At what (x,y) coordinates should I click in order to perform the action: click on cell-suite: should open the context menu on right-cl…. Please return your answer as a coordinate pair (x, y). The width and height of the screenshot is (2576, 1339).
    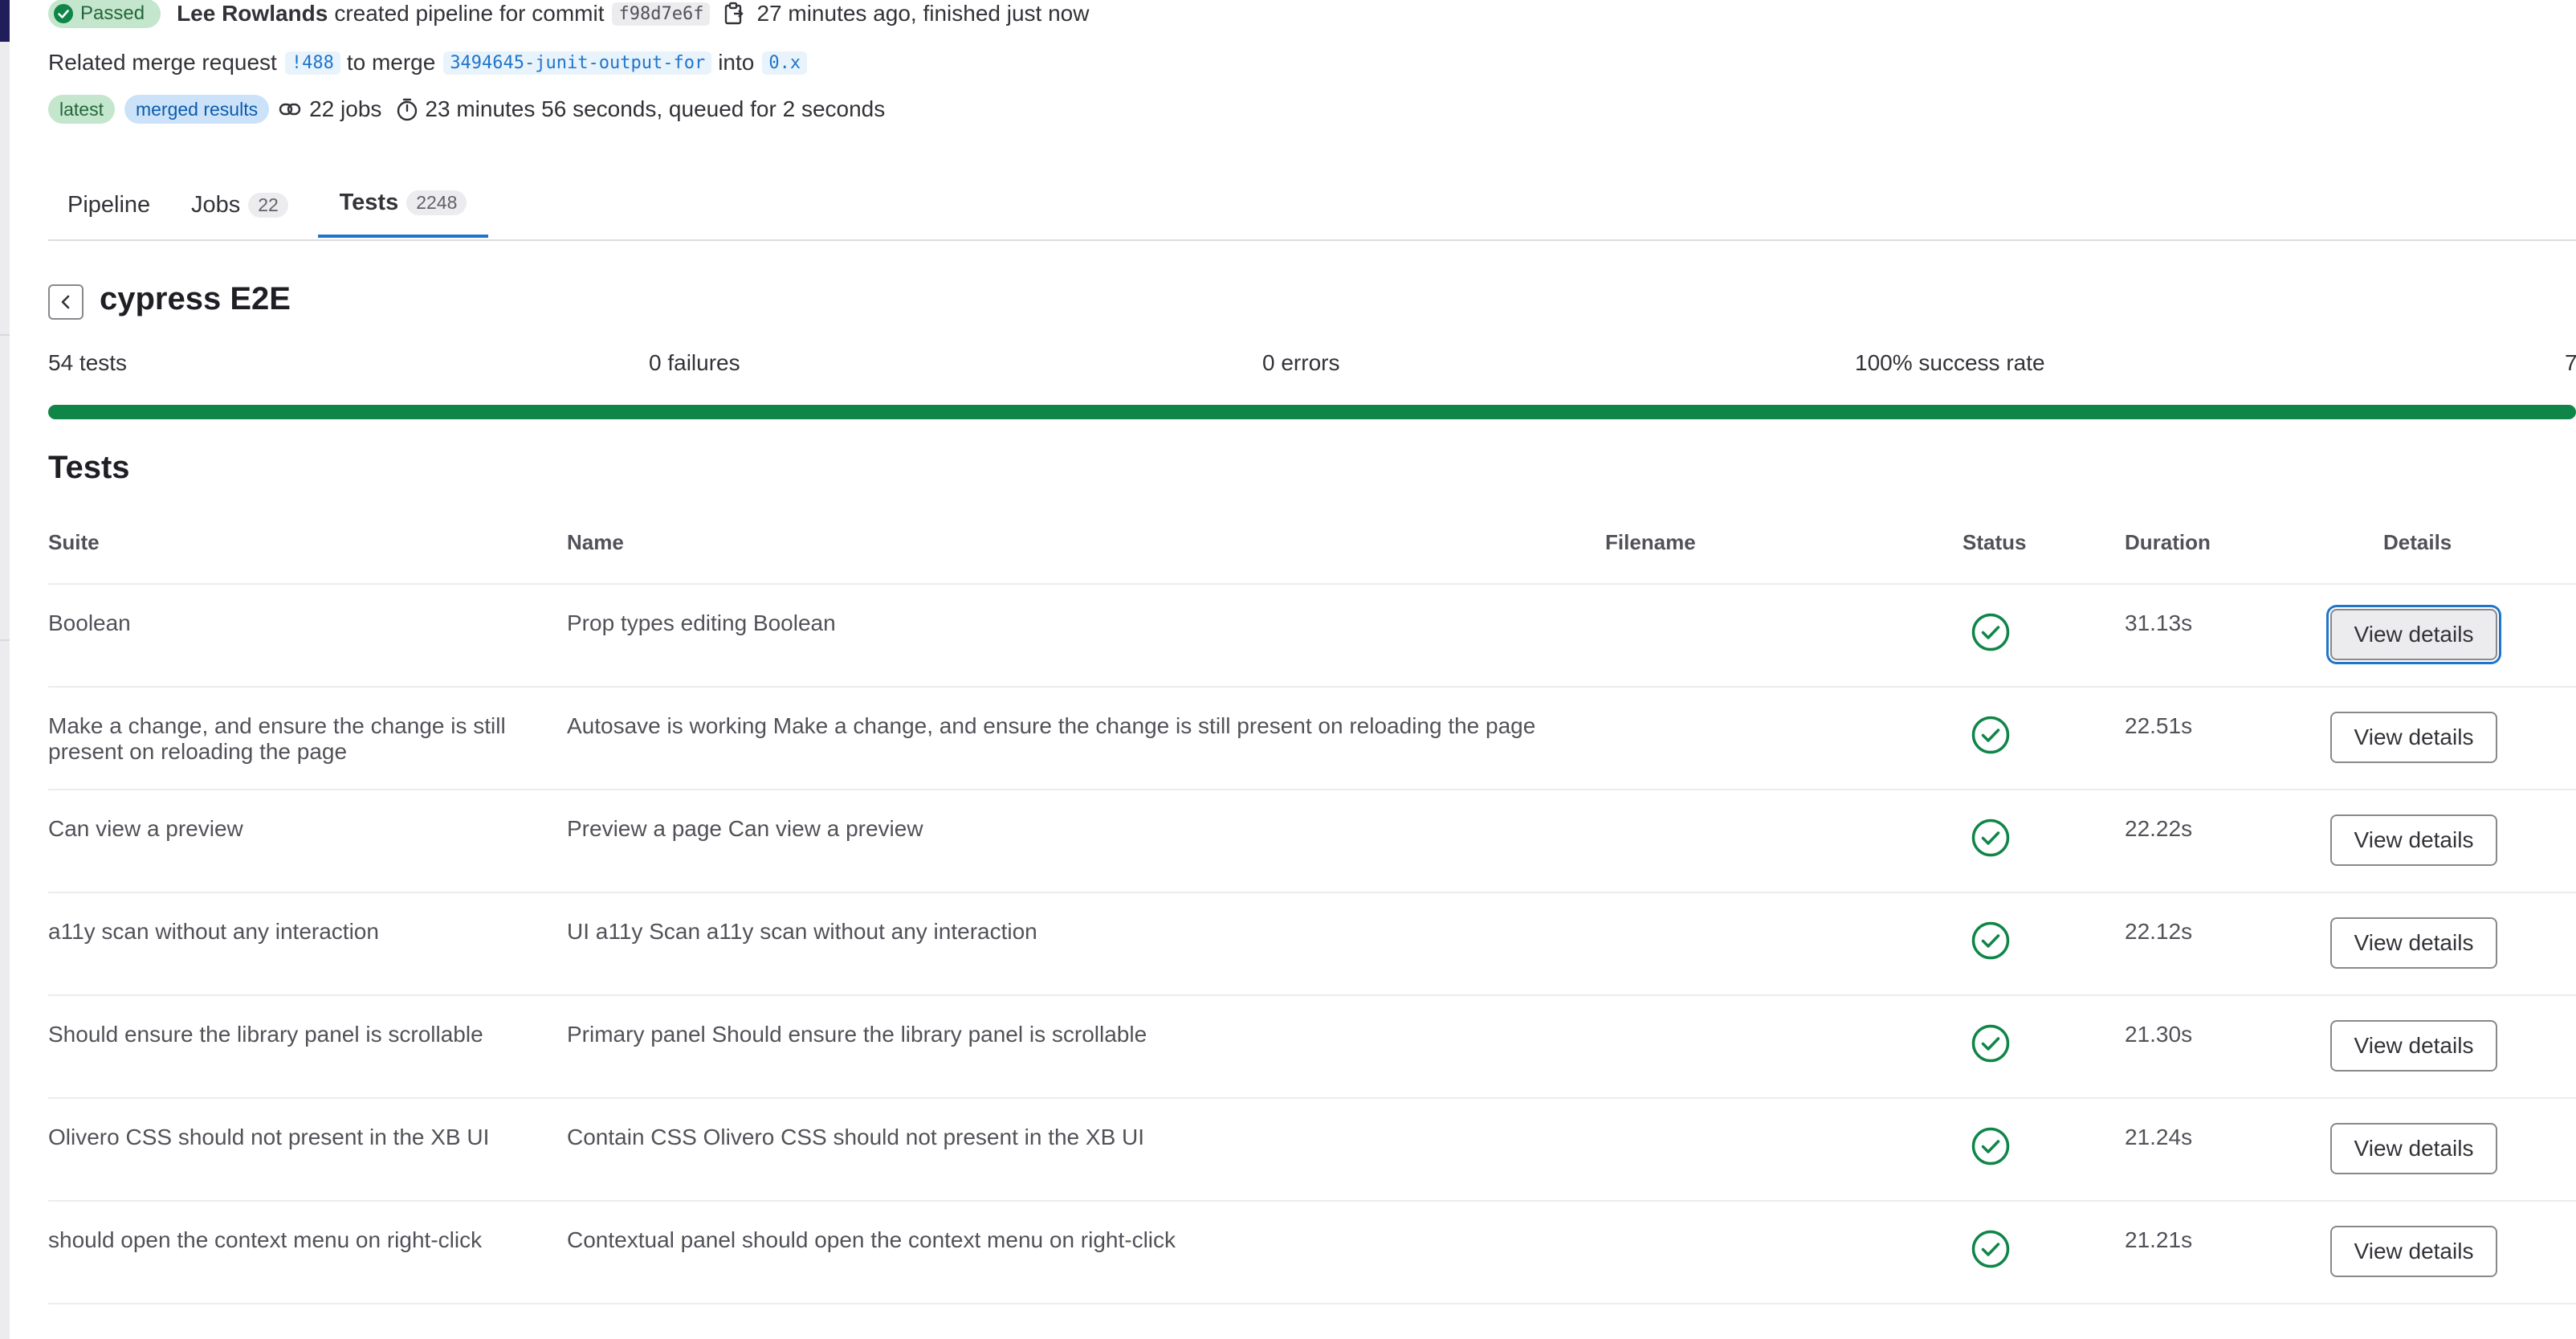
    Looking at the image, I should click on (265, 1239).